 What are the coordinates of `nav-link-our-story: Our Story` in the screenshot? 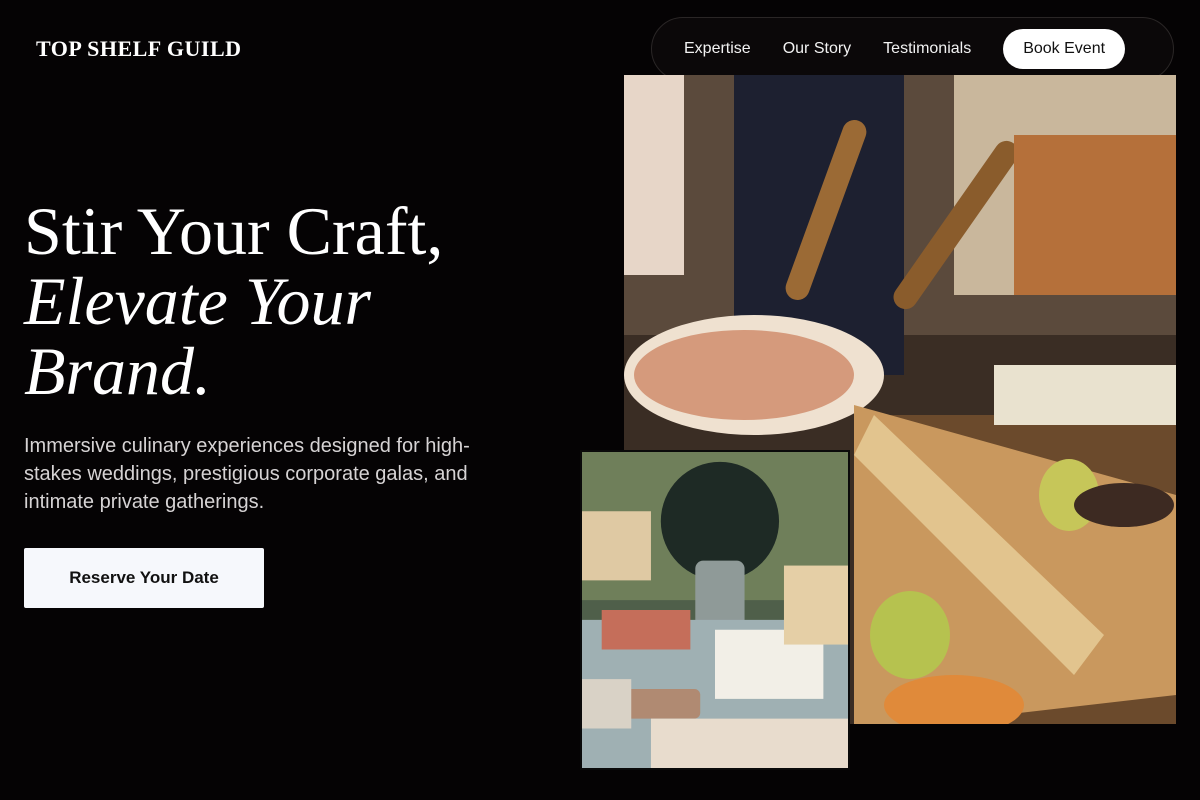 It's located at (817, 49).